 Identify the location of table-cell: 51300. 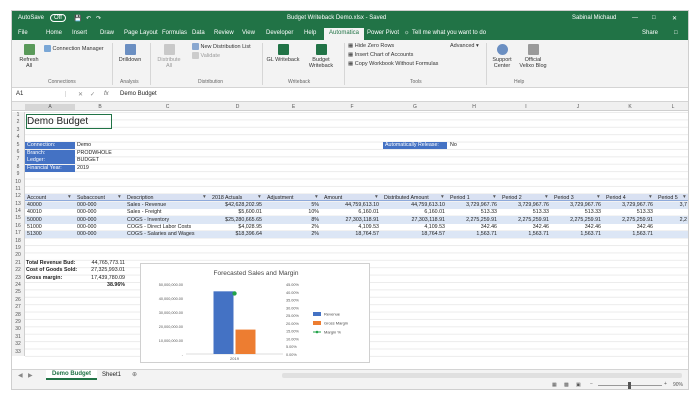
(34, 234).